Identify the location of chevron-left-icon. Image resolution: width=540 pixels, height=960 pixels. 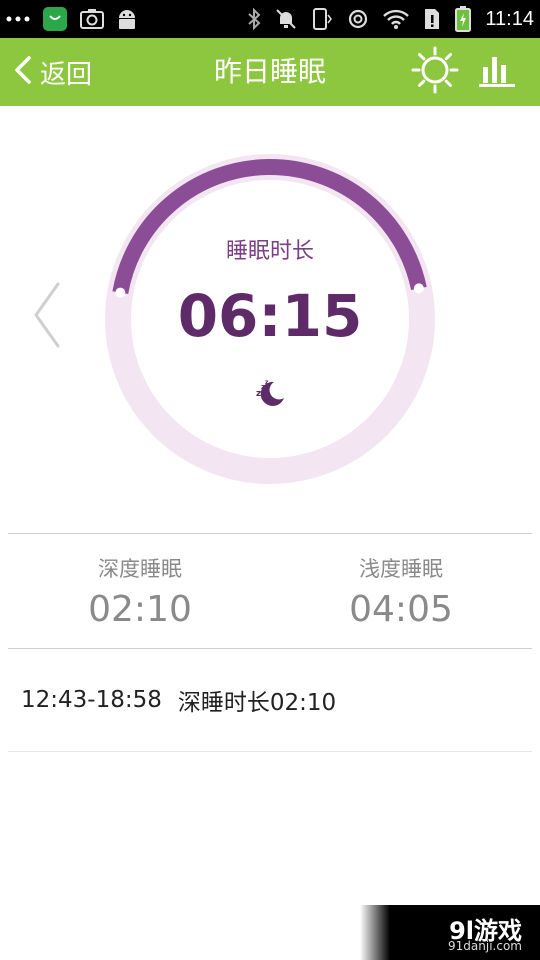
(23, 72).